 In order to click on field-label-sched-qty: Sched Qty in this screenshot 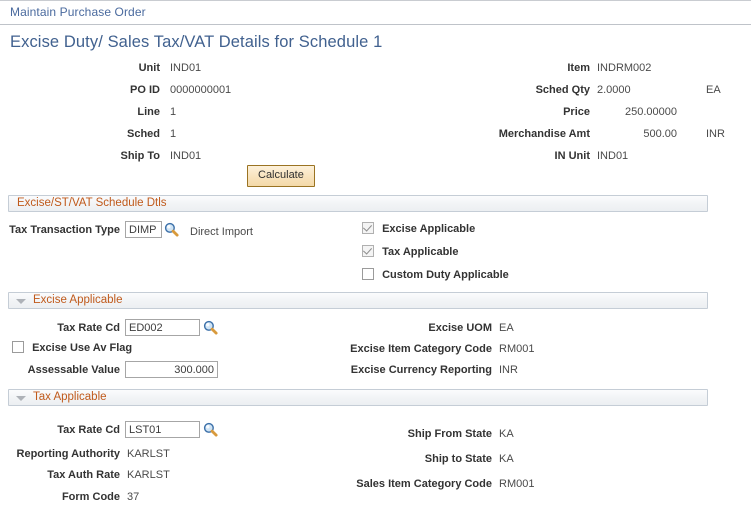, I will do `click(562, 90)`.